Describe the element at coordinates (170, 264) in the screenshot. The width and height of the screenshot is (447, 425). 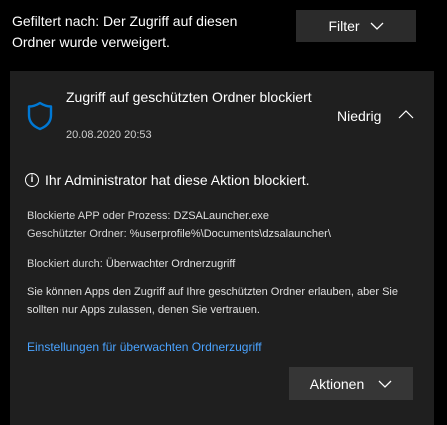
I see `blocked-by-value: Überwachter Ordnerzugriff` at that location.